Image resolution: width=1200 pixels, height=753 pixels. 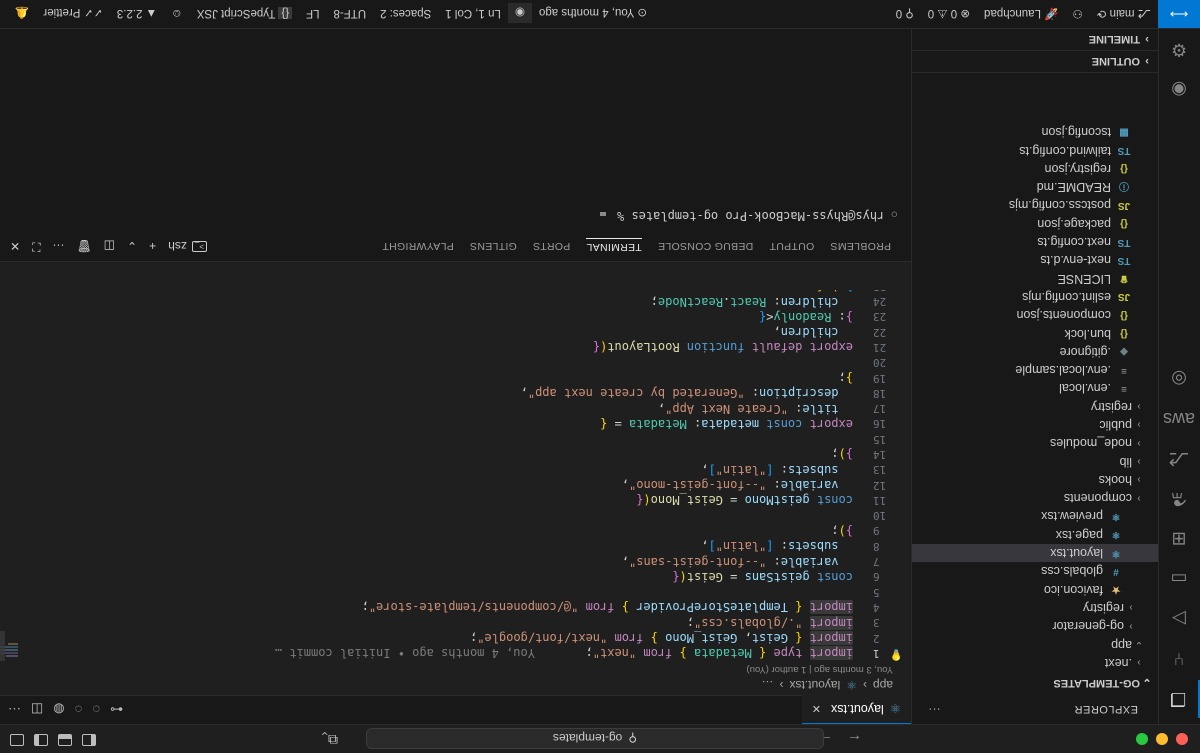 What do you see at coordinates (1035, 425) in the screenshot?
I see `file-tree-item: › public` at bounding box center [1035, 425].